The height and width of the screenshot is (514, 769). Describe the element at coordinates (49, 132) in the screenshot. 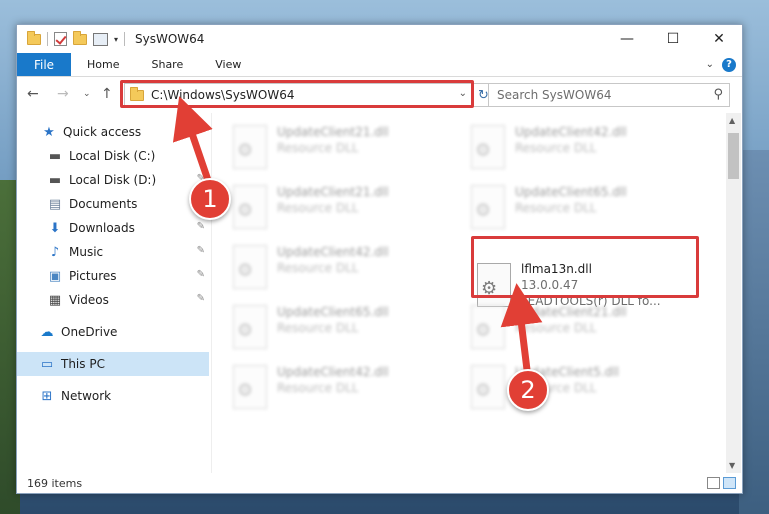

I see `star-icon: ★` at that location.